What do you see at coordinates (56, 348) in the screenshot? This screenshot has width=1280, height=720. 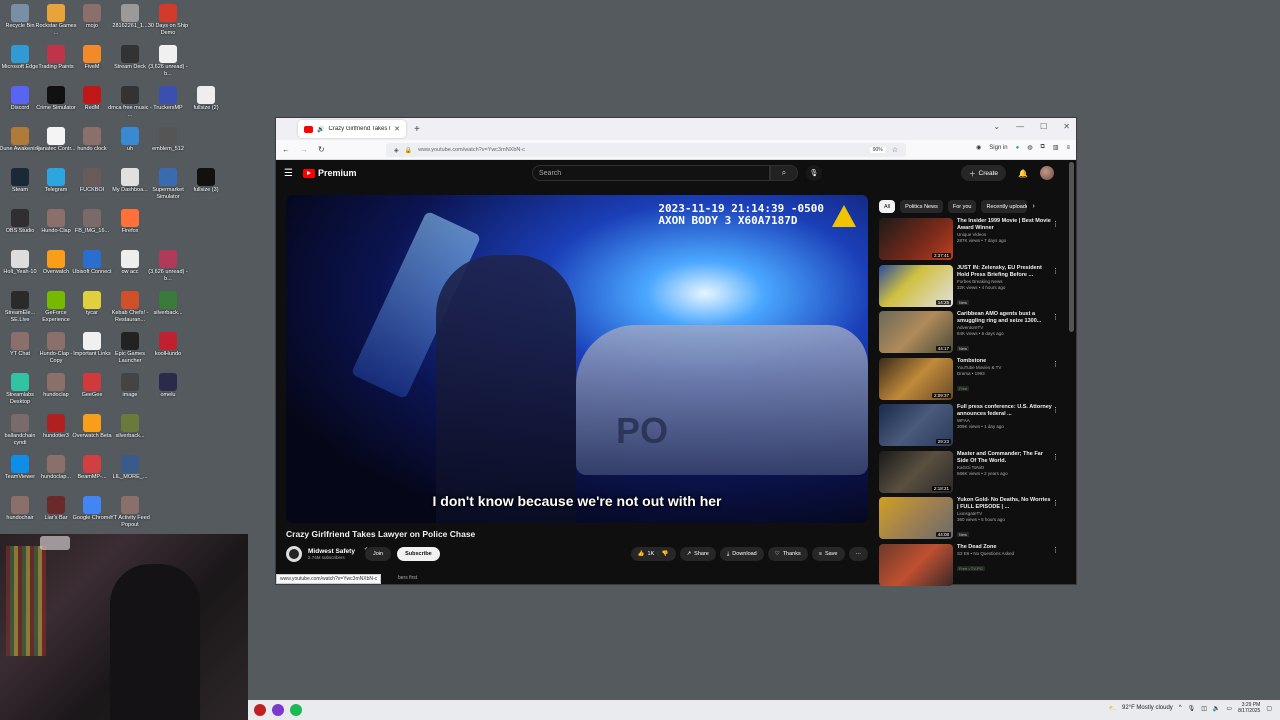 I see `desktop-icon: Hundo-Clap - Copy` at bounding box center [56, 348].